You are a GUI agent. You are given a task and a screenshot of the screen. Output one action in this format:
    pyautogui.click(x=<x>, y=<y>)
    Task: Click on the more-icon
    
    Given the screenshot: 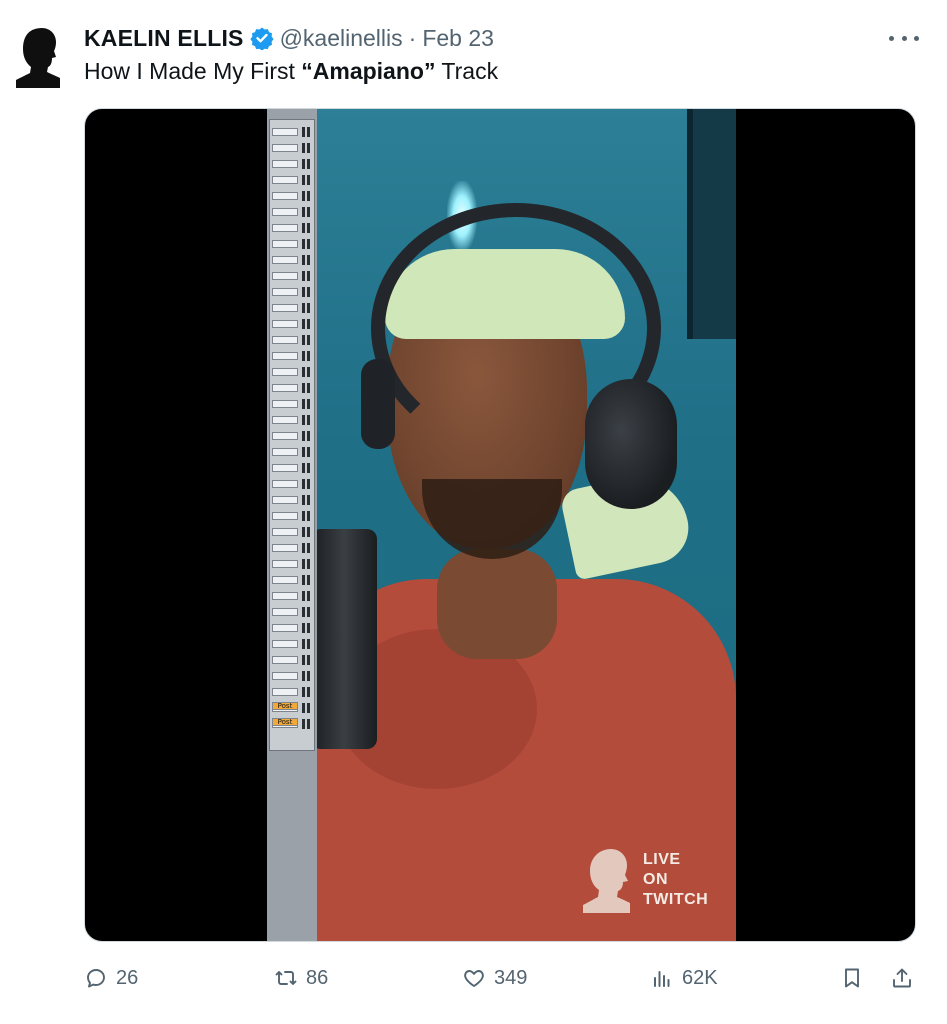 What is the action you would take?
    pyautogui.click(x=904, y=38)
    